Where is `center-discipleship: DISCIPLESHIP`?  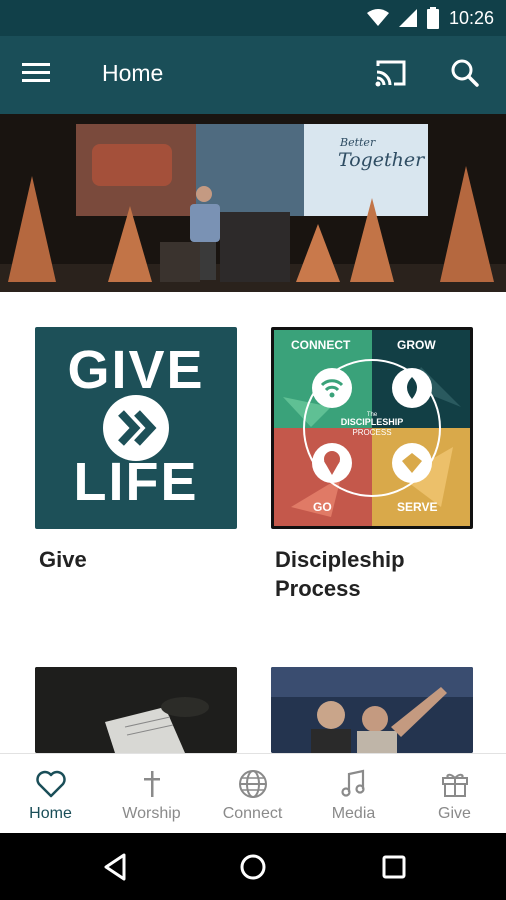 center-discipleship: DISCIPLESHIP is located at coordinates (372, 422).